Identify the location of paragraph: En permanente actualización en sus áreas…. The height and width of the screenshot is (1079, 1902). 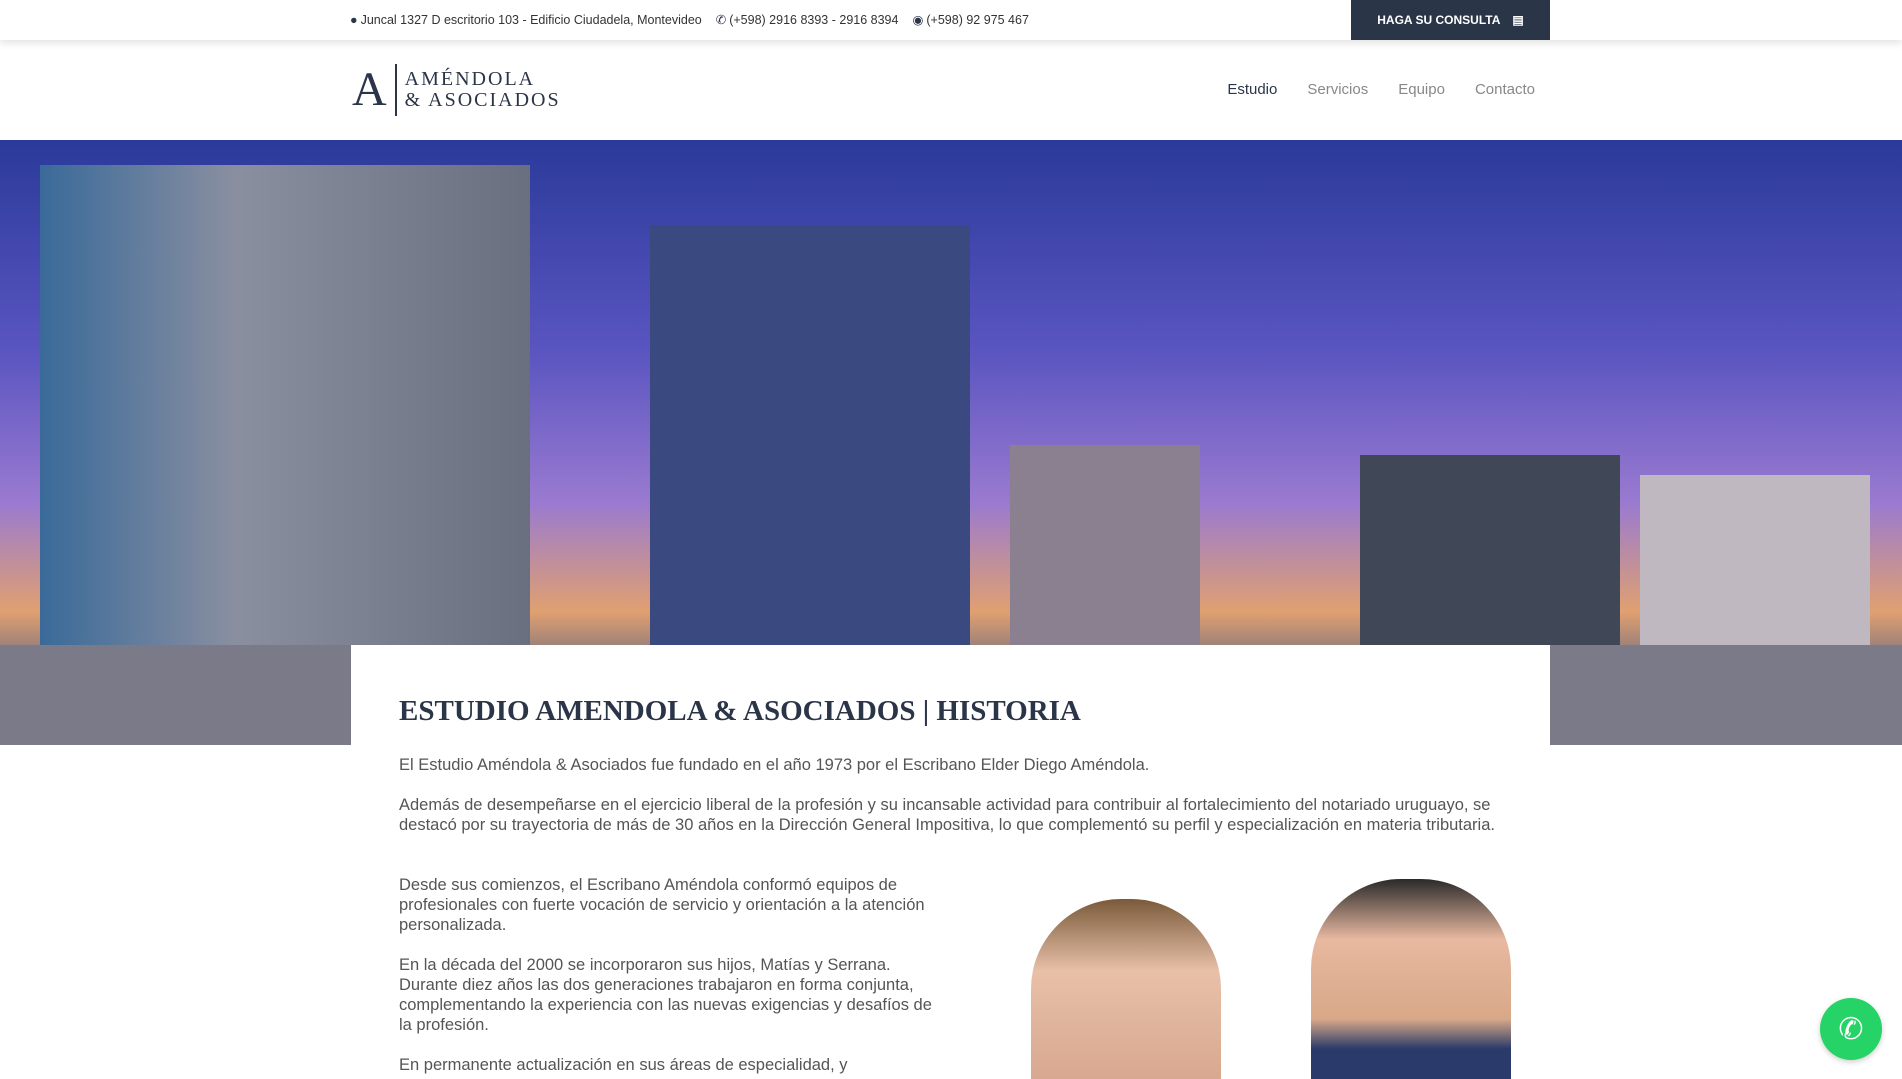
(623, 1065).